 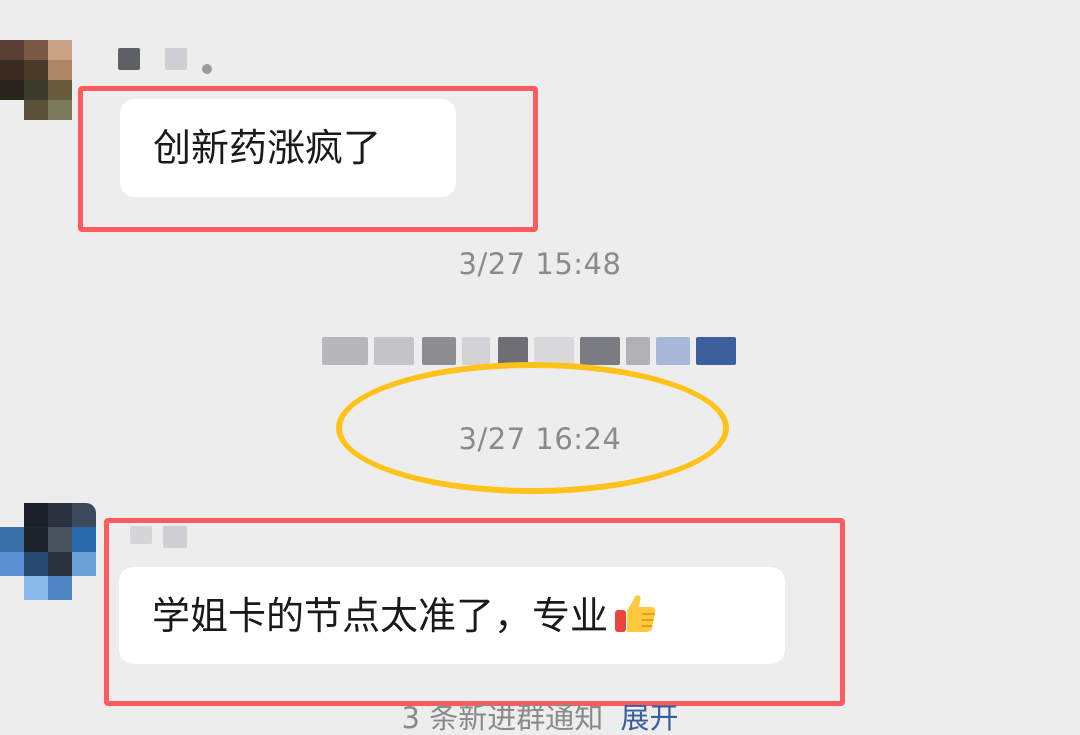 I want to click on highlight-ellipse, so click(x=532, y=428).